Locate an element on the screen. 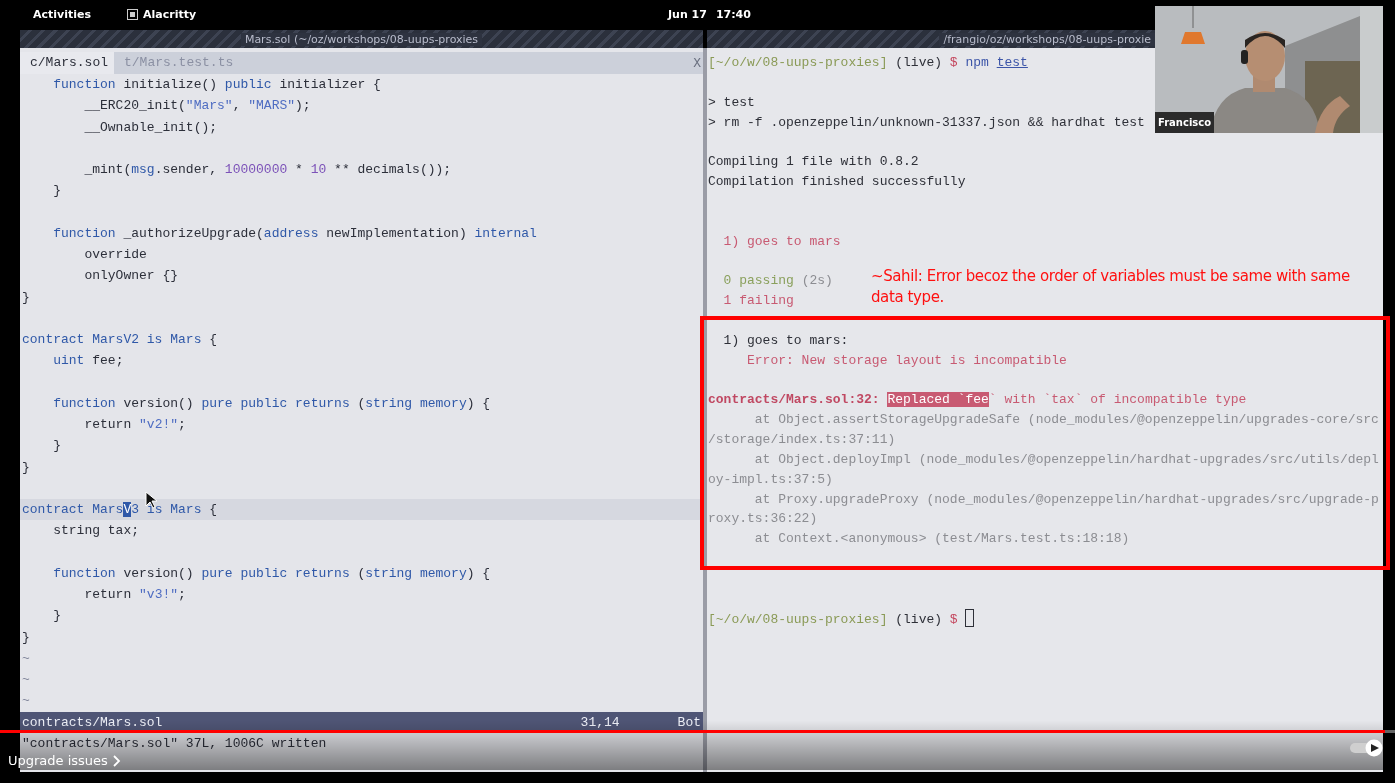  activities-button: Activities is located at coordinates (62, 14).